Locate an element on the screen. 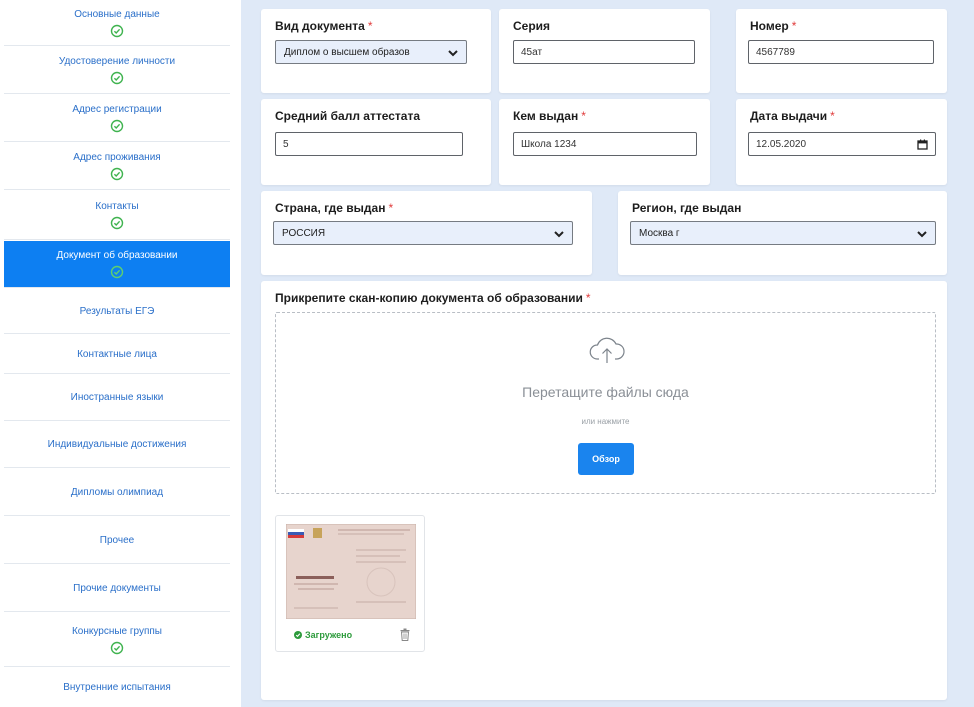 This screenshot has width=974, height=707. sidebar-item-label: Основные данные is located at coordinates (117, 14).